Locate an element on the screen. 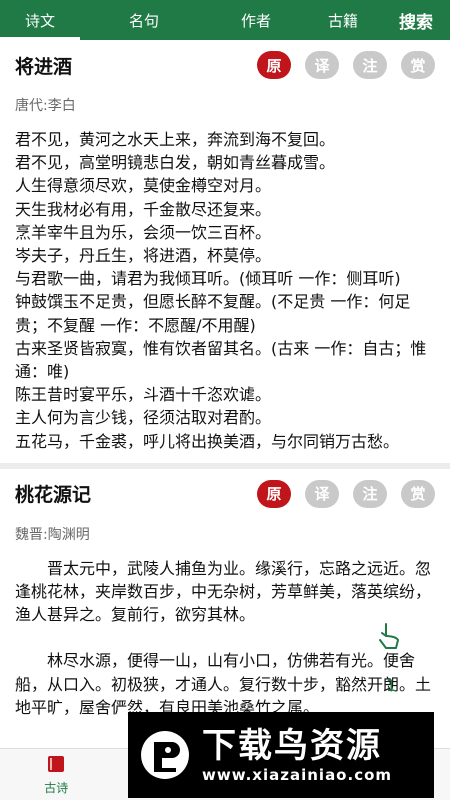 This screenshot has width=450, height=800. watermark: 下载鸟资源 www.xiazainiao.com is located at coordinates (281, 755).